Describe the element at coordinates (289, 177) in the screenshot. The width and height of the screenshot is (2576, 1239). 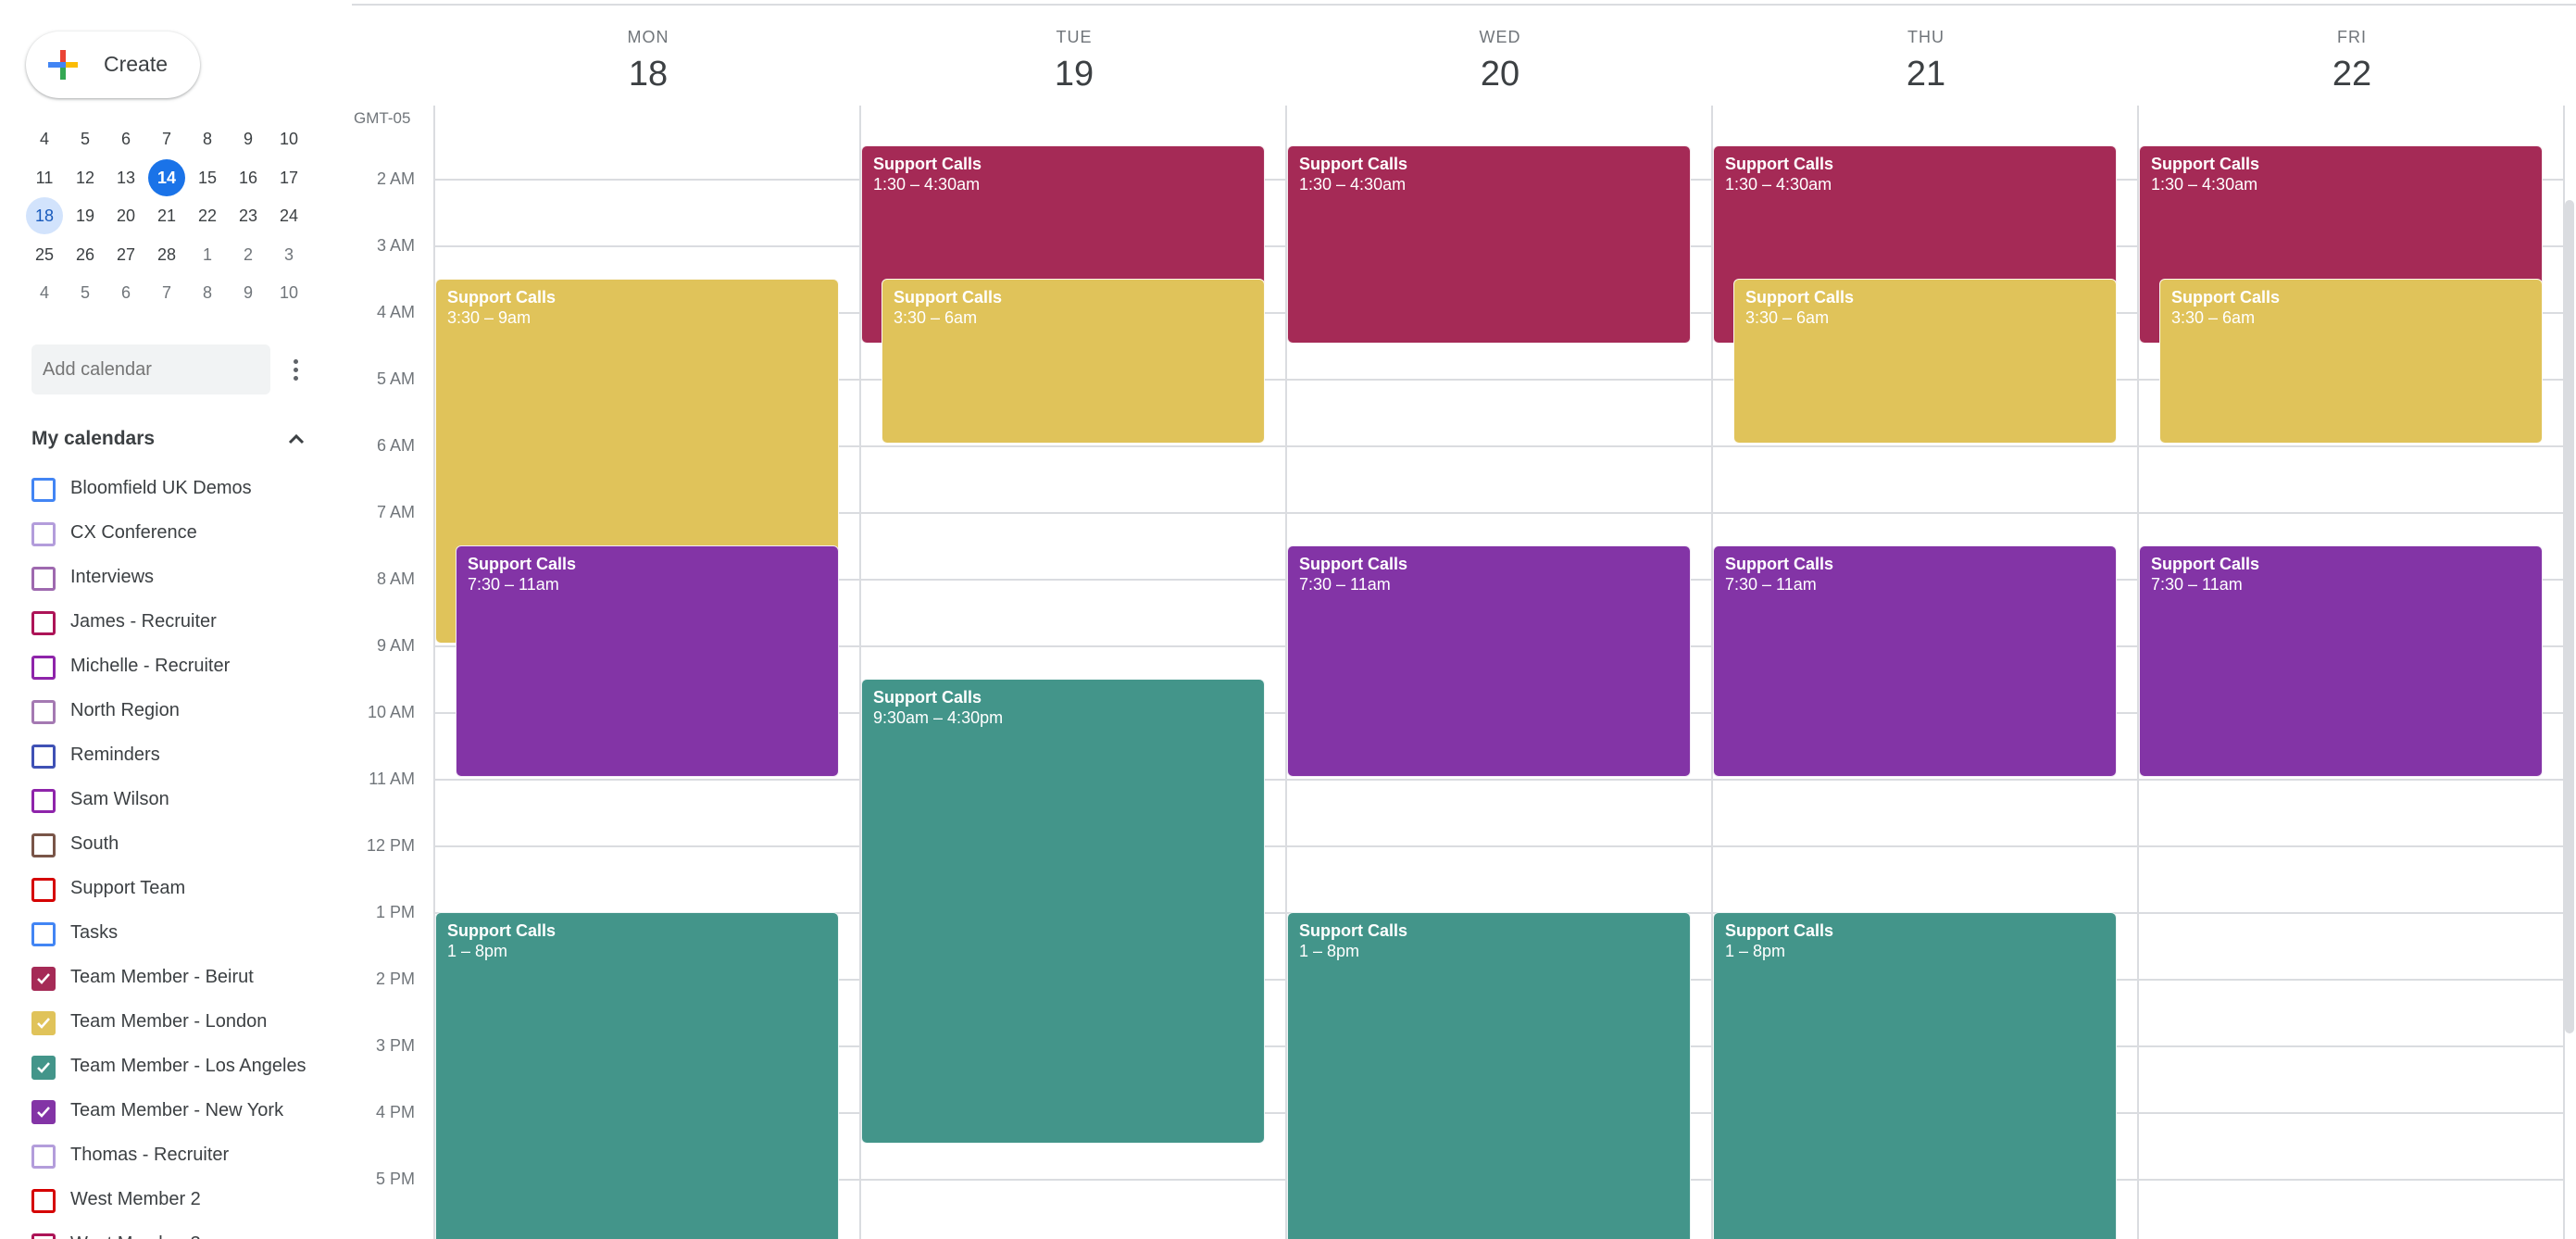
I see `mini-calendar-day: 17` at that location.